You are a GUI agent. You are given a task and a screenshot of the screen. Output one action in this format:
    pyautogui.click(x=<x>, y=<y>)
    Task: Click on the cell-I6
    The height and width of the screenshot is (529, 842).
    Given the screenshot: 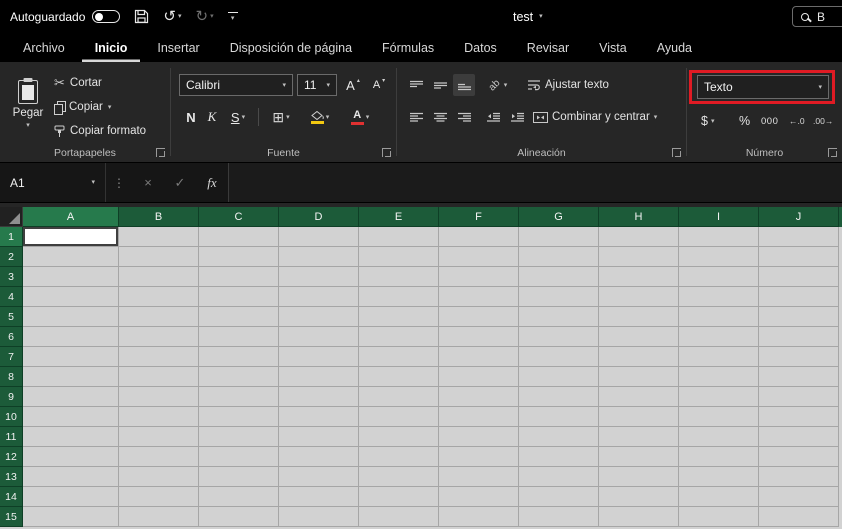 What is the action you would take?
    pyautogui.click(x=719, y=337)
    